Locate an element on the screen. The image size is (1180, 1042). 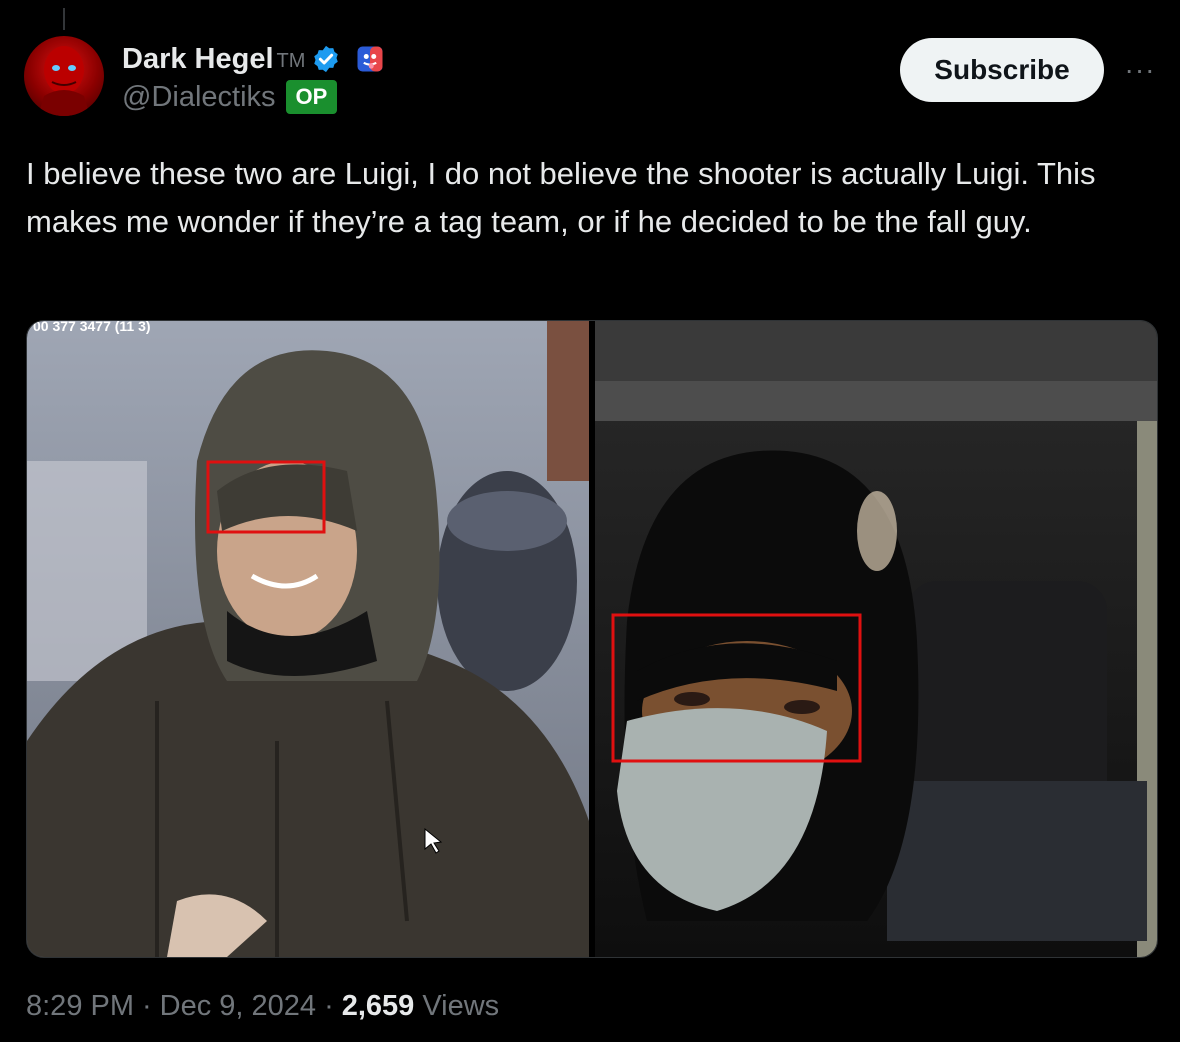
more-options-icon: ··· is located at coordinates (1140, 70).